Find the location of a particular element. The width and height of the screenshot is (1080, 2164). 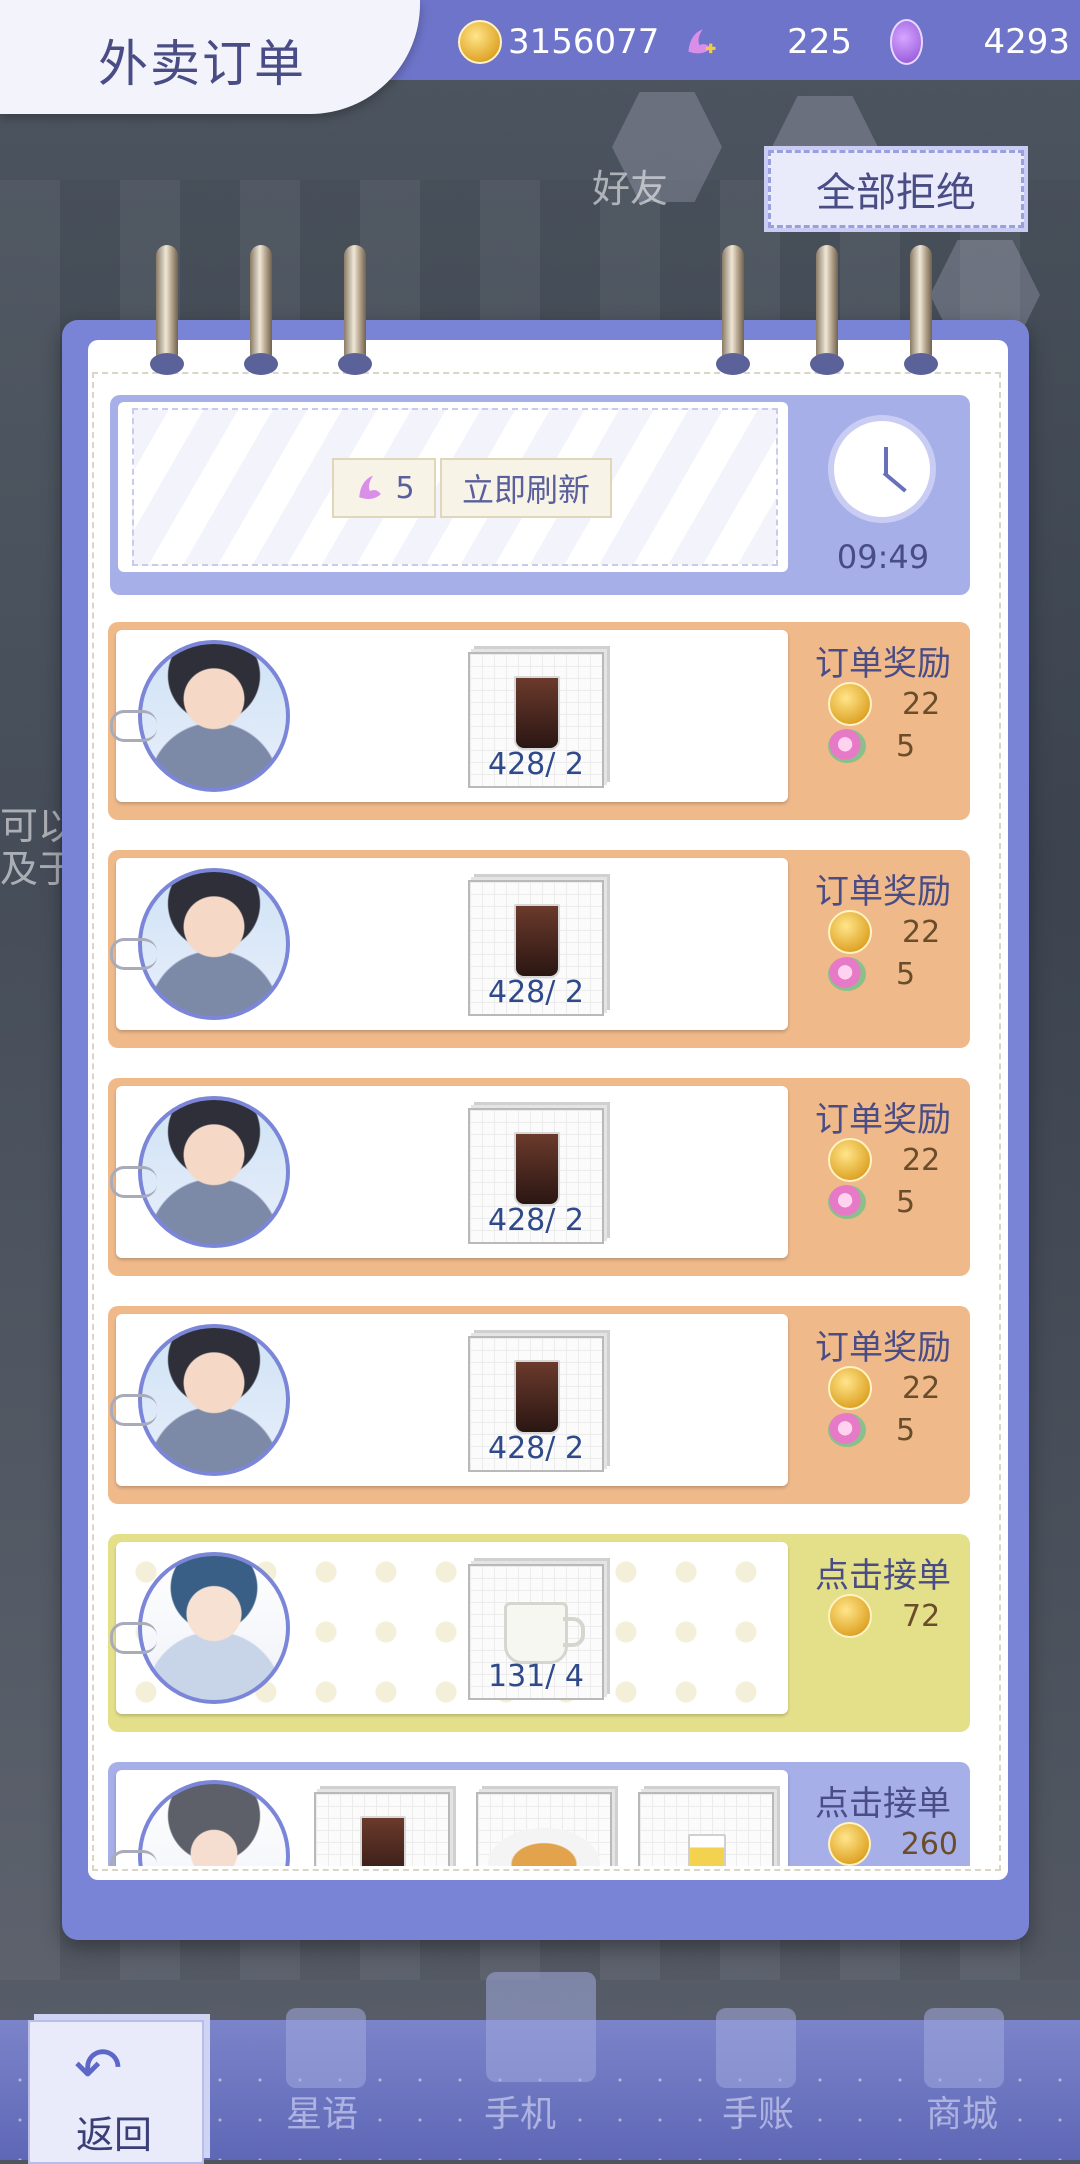

refresh-timer: 09:49 is located at coordinates (883, 557).